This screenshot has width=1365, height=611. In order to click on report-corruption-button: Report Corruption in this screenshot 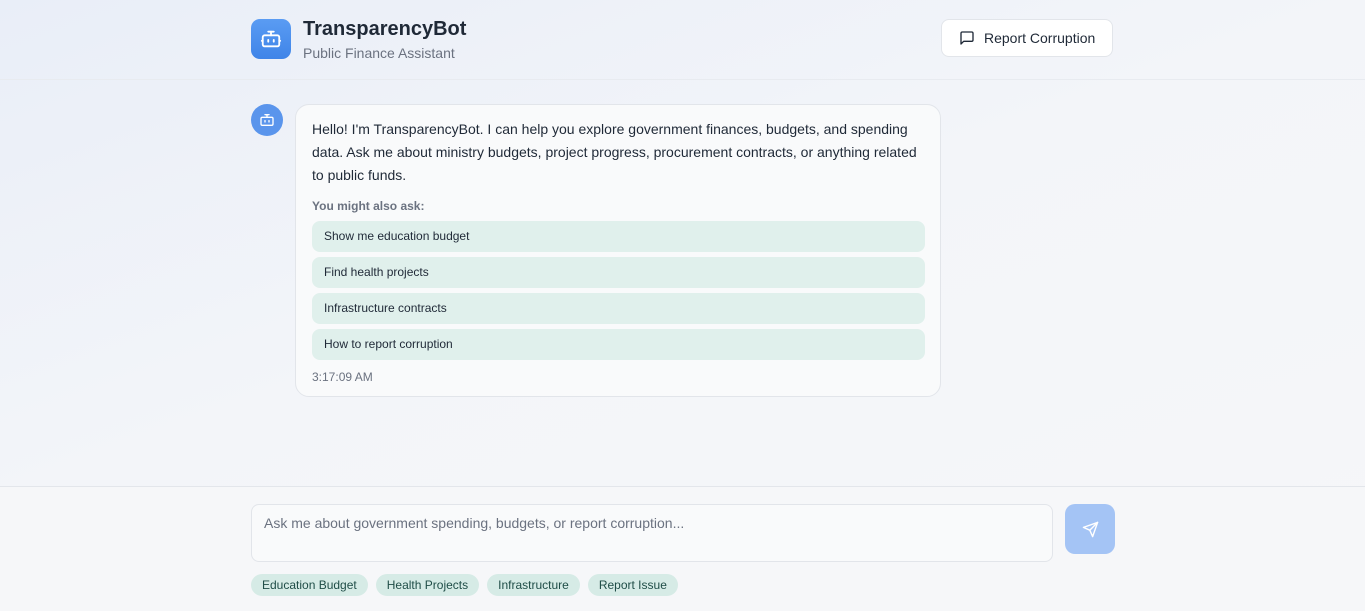, I will do `click(1027, 38)`.